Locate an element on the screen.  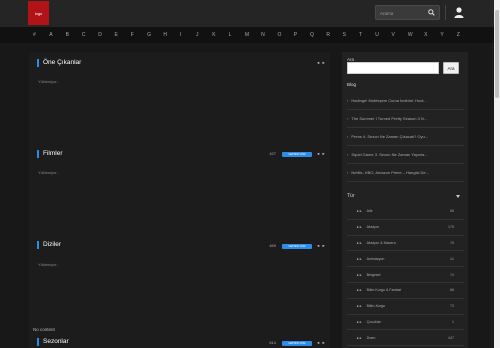
genre-name: Aile is located at coordinates (369, 211).